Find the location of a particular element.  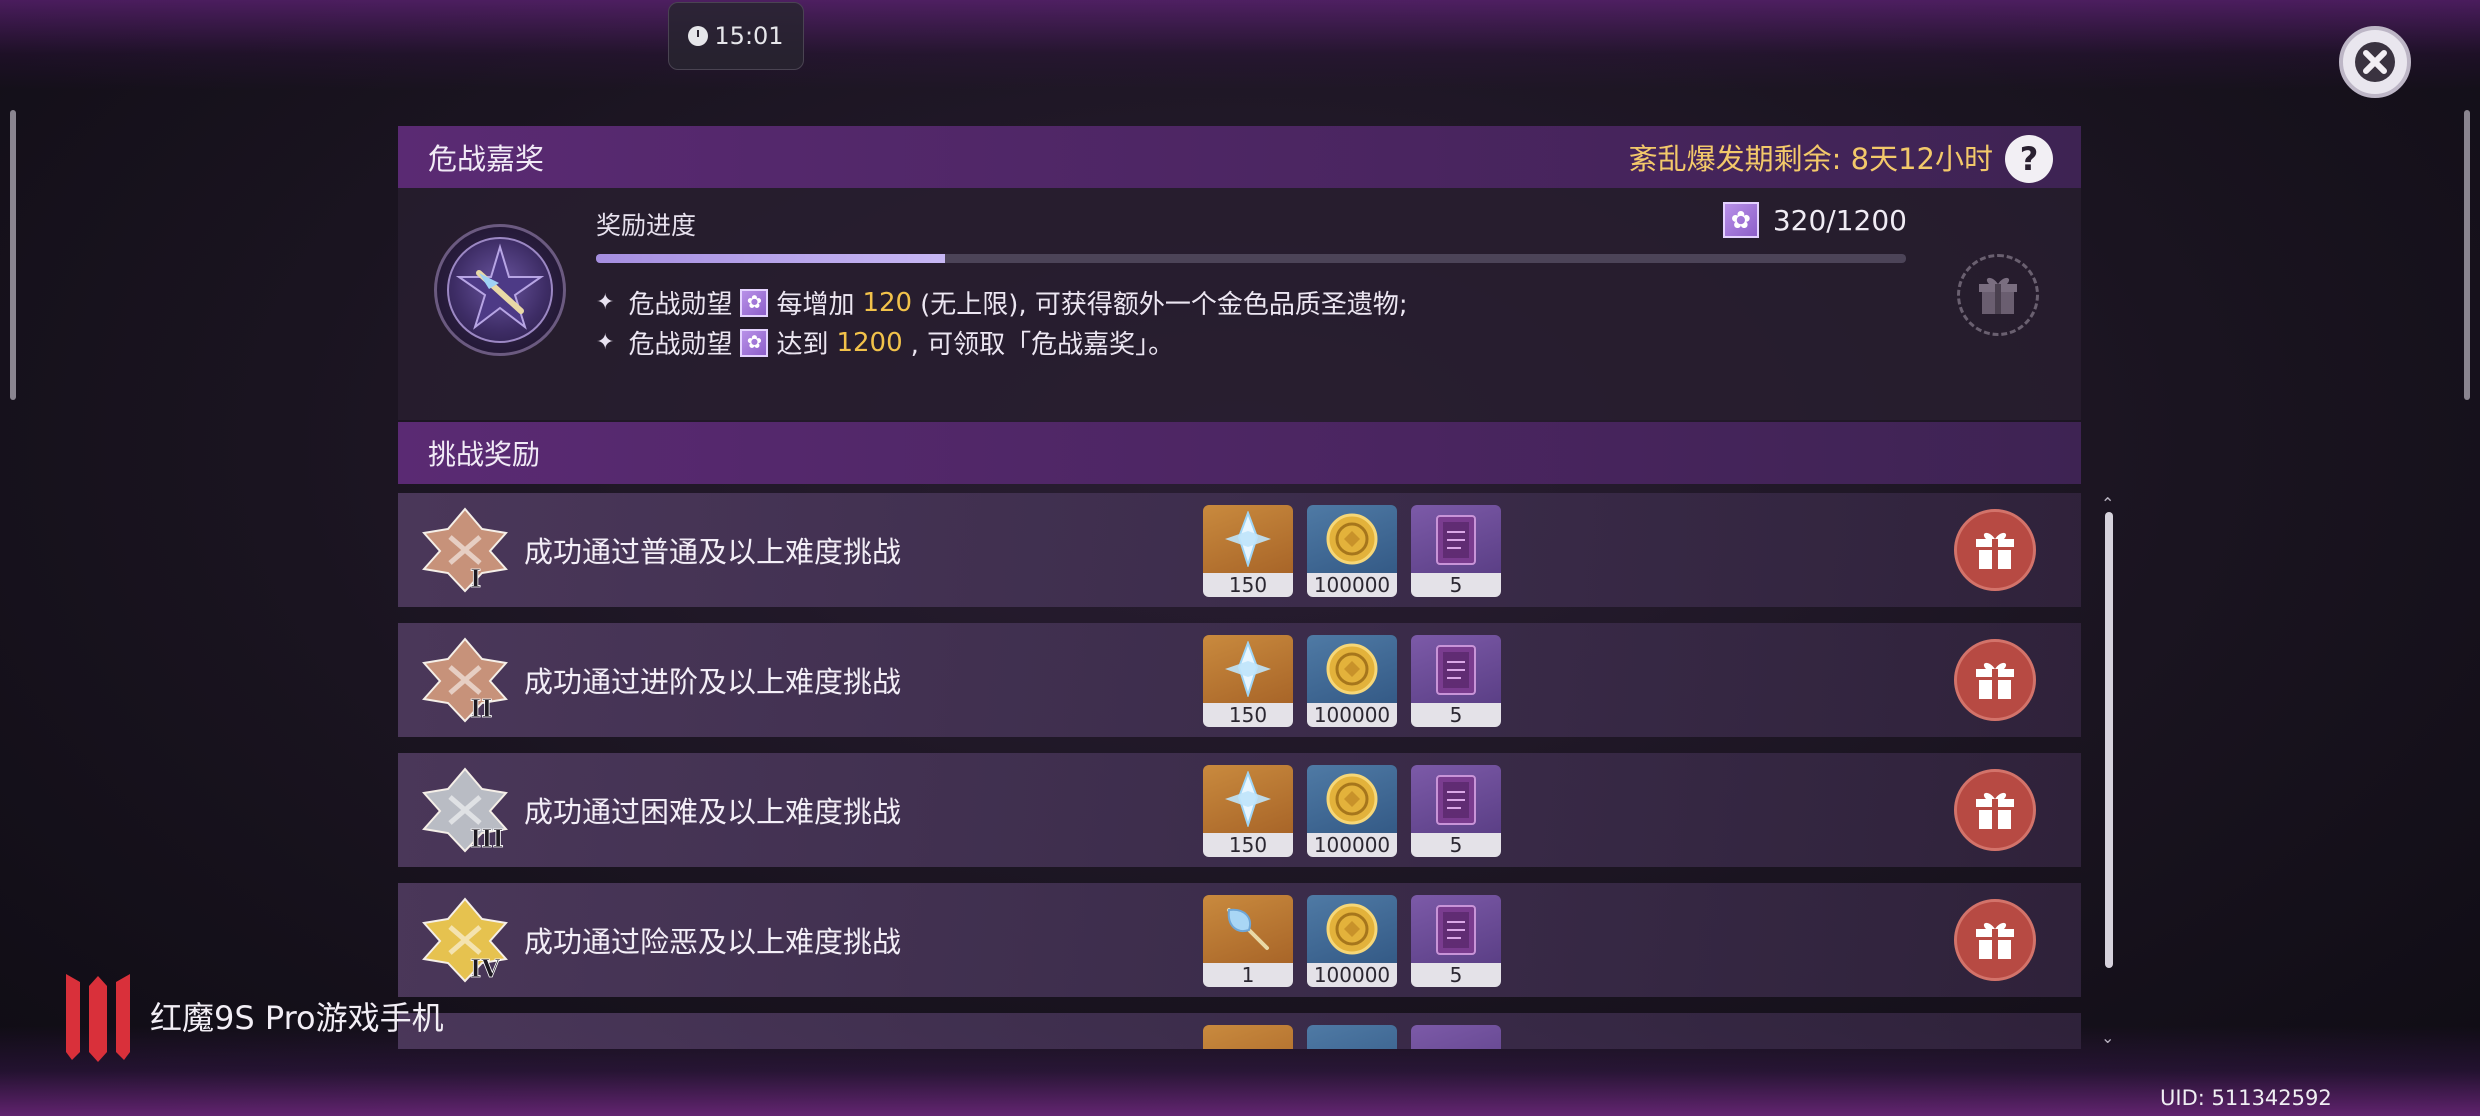

reward-row-label: 成功通过困难及以上难度挑战 is located at coordinates (713, 812).